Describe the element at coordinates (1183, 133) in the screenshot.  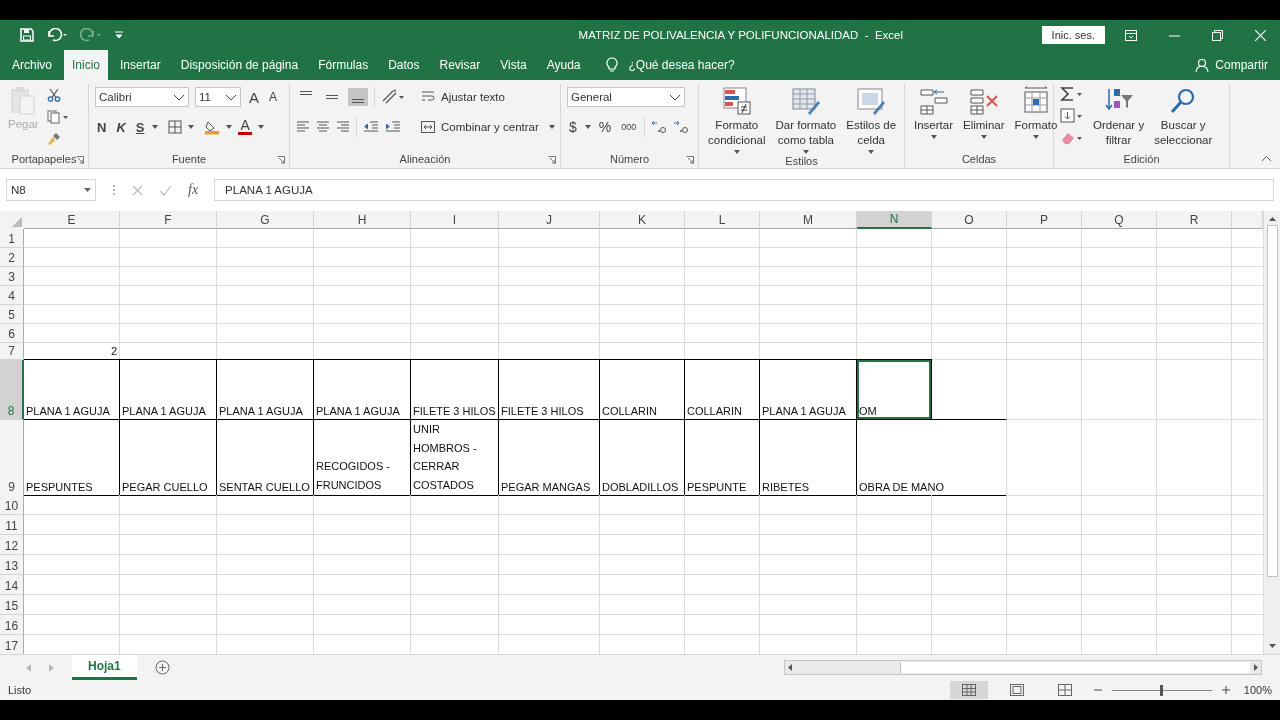
I see `find-button: Buscar y seleccionar` at that location.